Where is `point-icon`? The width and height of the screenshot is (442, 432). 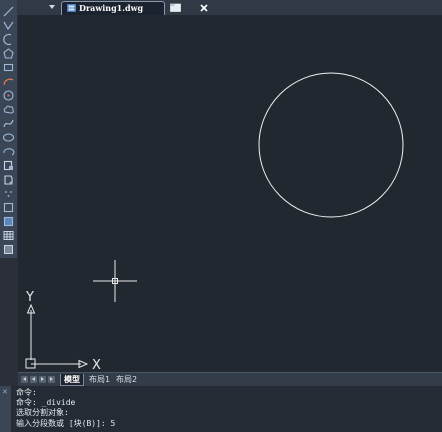
point-icon is located at coordinates (8, 193).